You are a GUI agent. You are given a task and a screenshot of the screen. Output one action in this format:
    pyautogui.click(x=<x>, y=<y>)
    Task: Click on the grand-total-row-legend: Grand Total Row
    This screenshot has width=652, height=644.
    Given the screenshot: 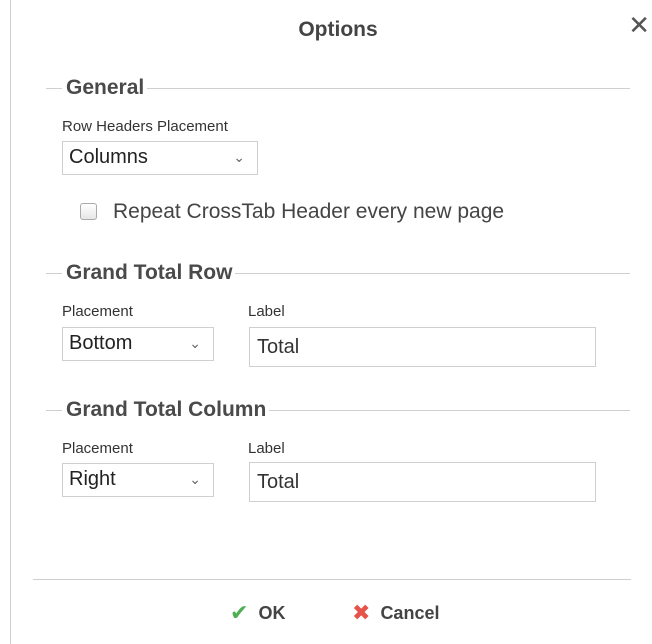 What is the action you would take?
    pyautogui.click(x=149, y=273)
    